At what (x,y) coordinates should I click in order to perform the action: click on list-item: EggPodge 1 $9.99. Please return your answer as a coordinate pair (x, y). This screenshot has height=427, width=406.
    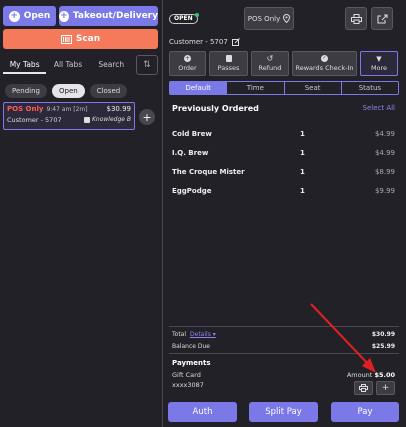
    Looking at the image, I should click on (283, 190).